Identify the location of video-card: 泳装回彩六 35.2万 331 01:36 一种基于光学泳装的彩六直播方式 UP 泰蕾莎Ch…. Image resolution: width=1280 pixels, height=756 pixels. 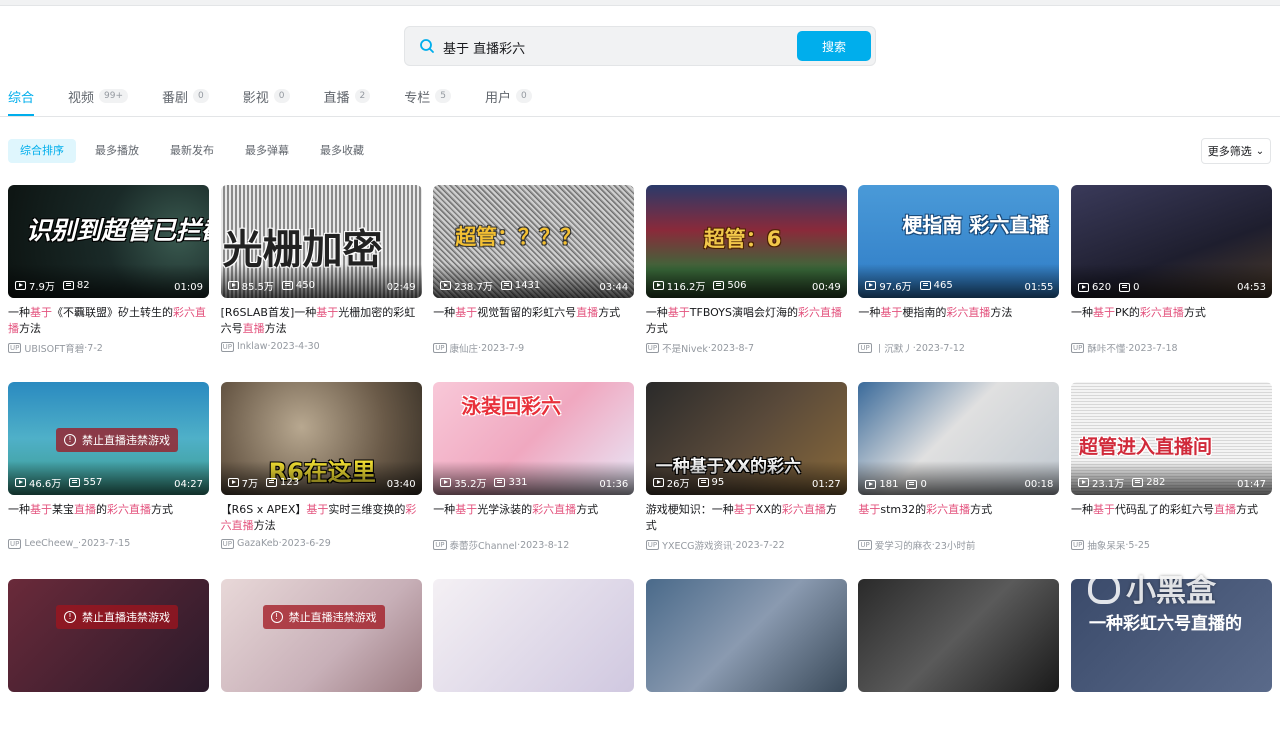
(534, 470).